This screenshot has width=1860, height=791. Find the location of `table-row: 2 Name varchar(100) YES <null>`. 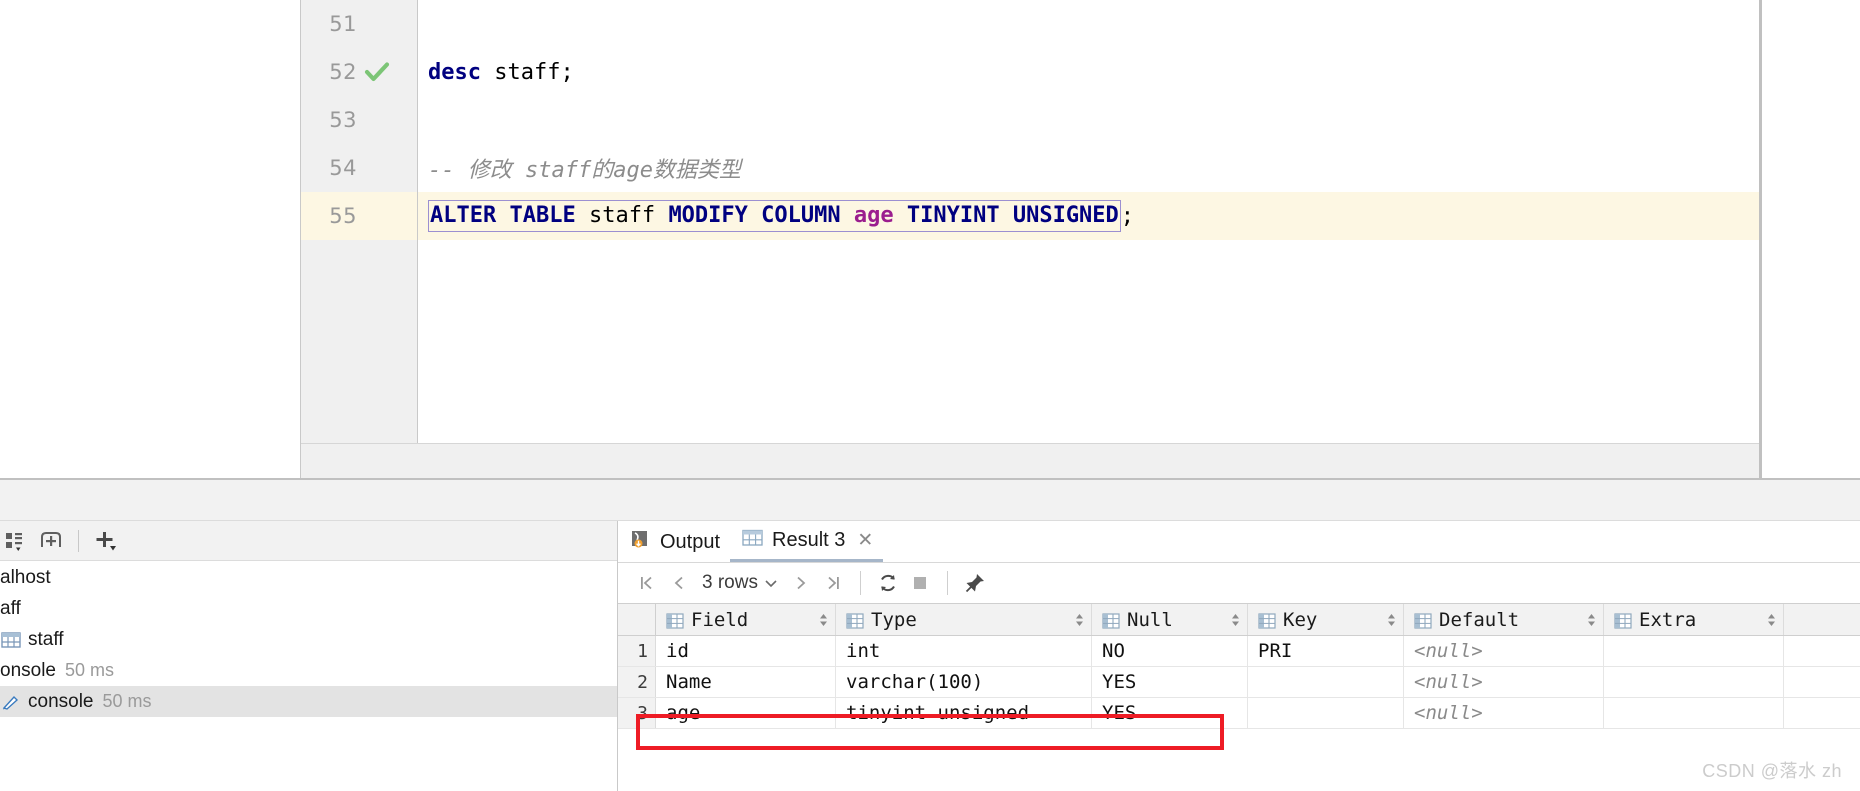

table-row: 2 Name varchar(100) YES <null> is located at coordinates (1239, 682).